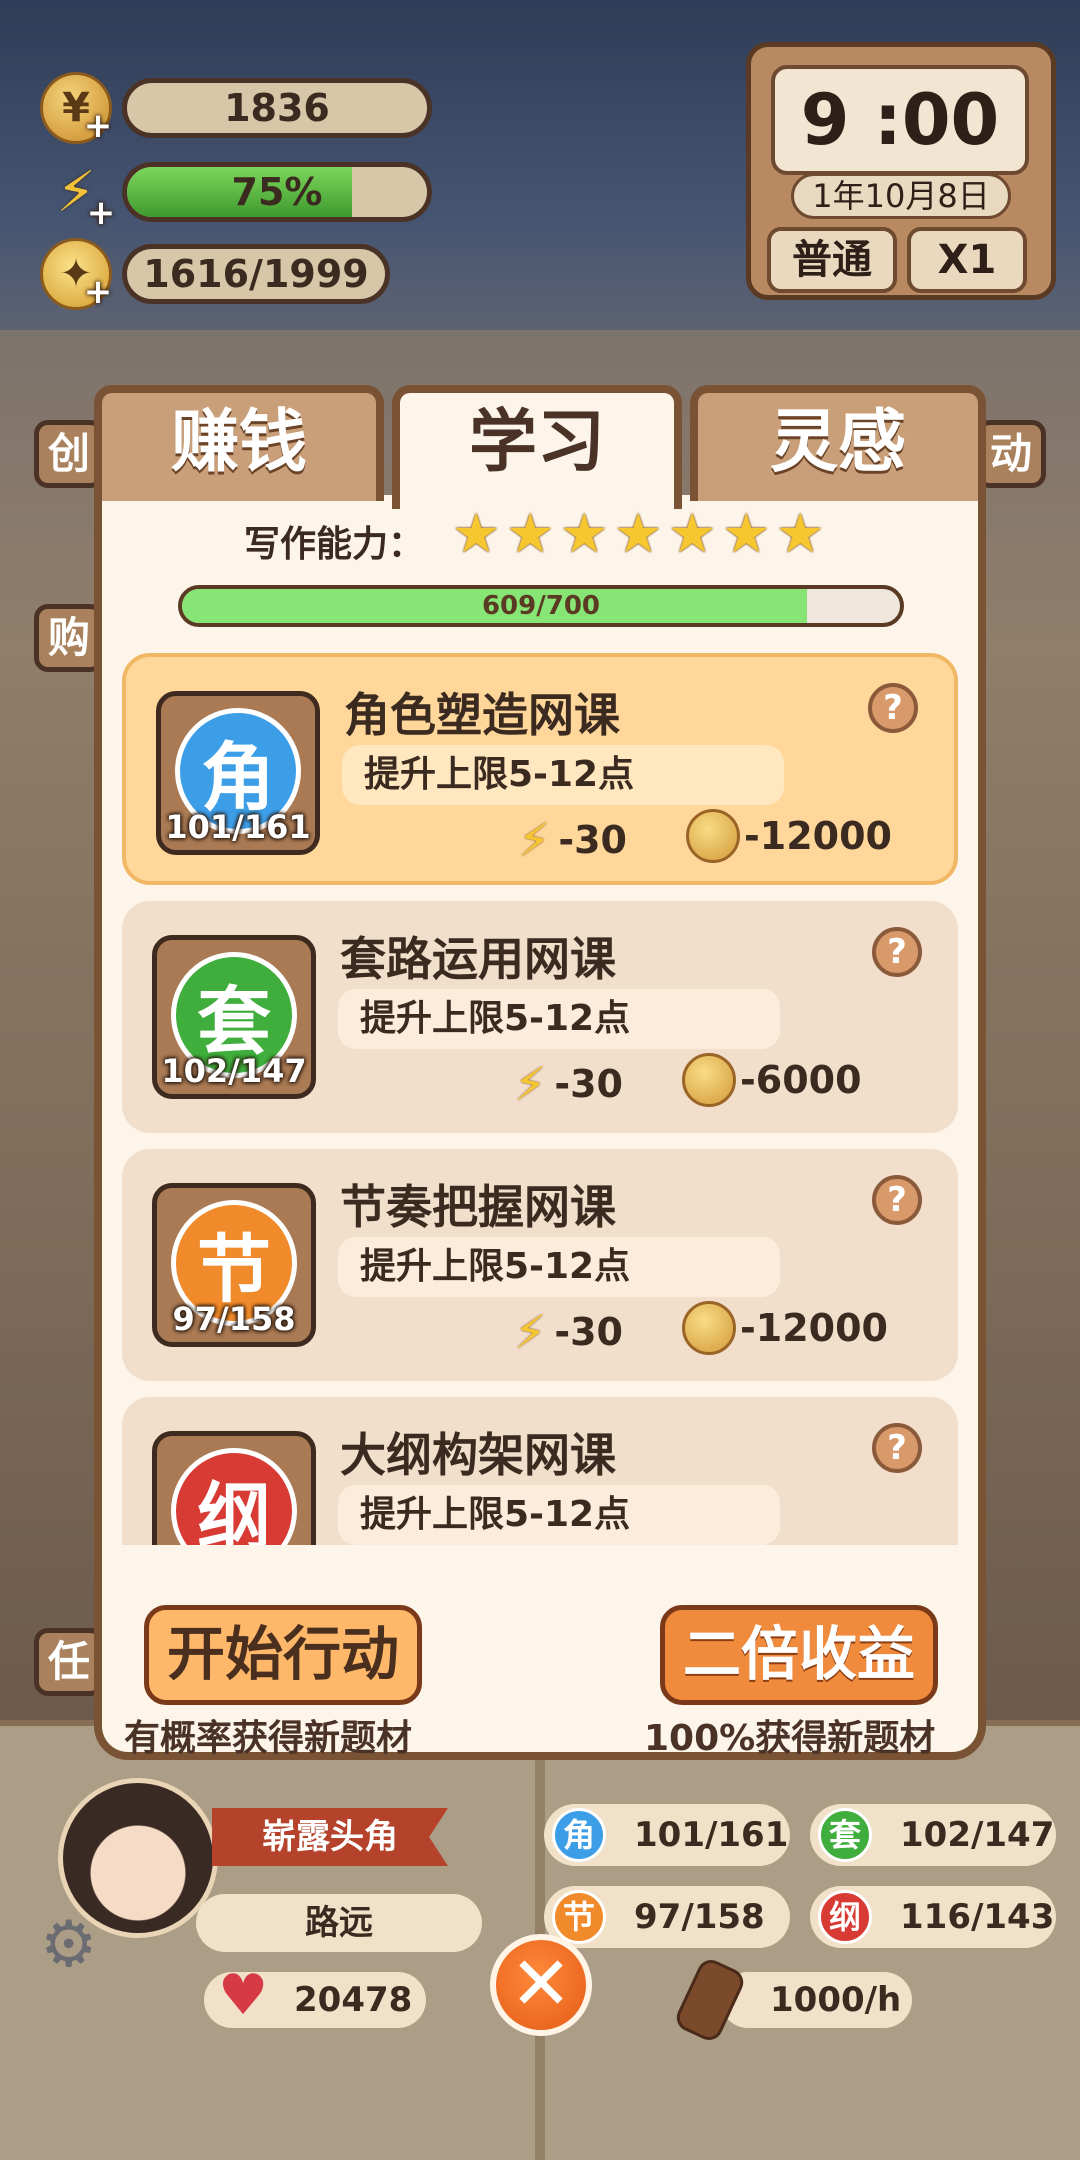 This screenshot has height=2160, width=1080. I want to click on course-item-outline: 纲 大纲构架网课 提升上限5-12点 ?, so click(540, 1471).